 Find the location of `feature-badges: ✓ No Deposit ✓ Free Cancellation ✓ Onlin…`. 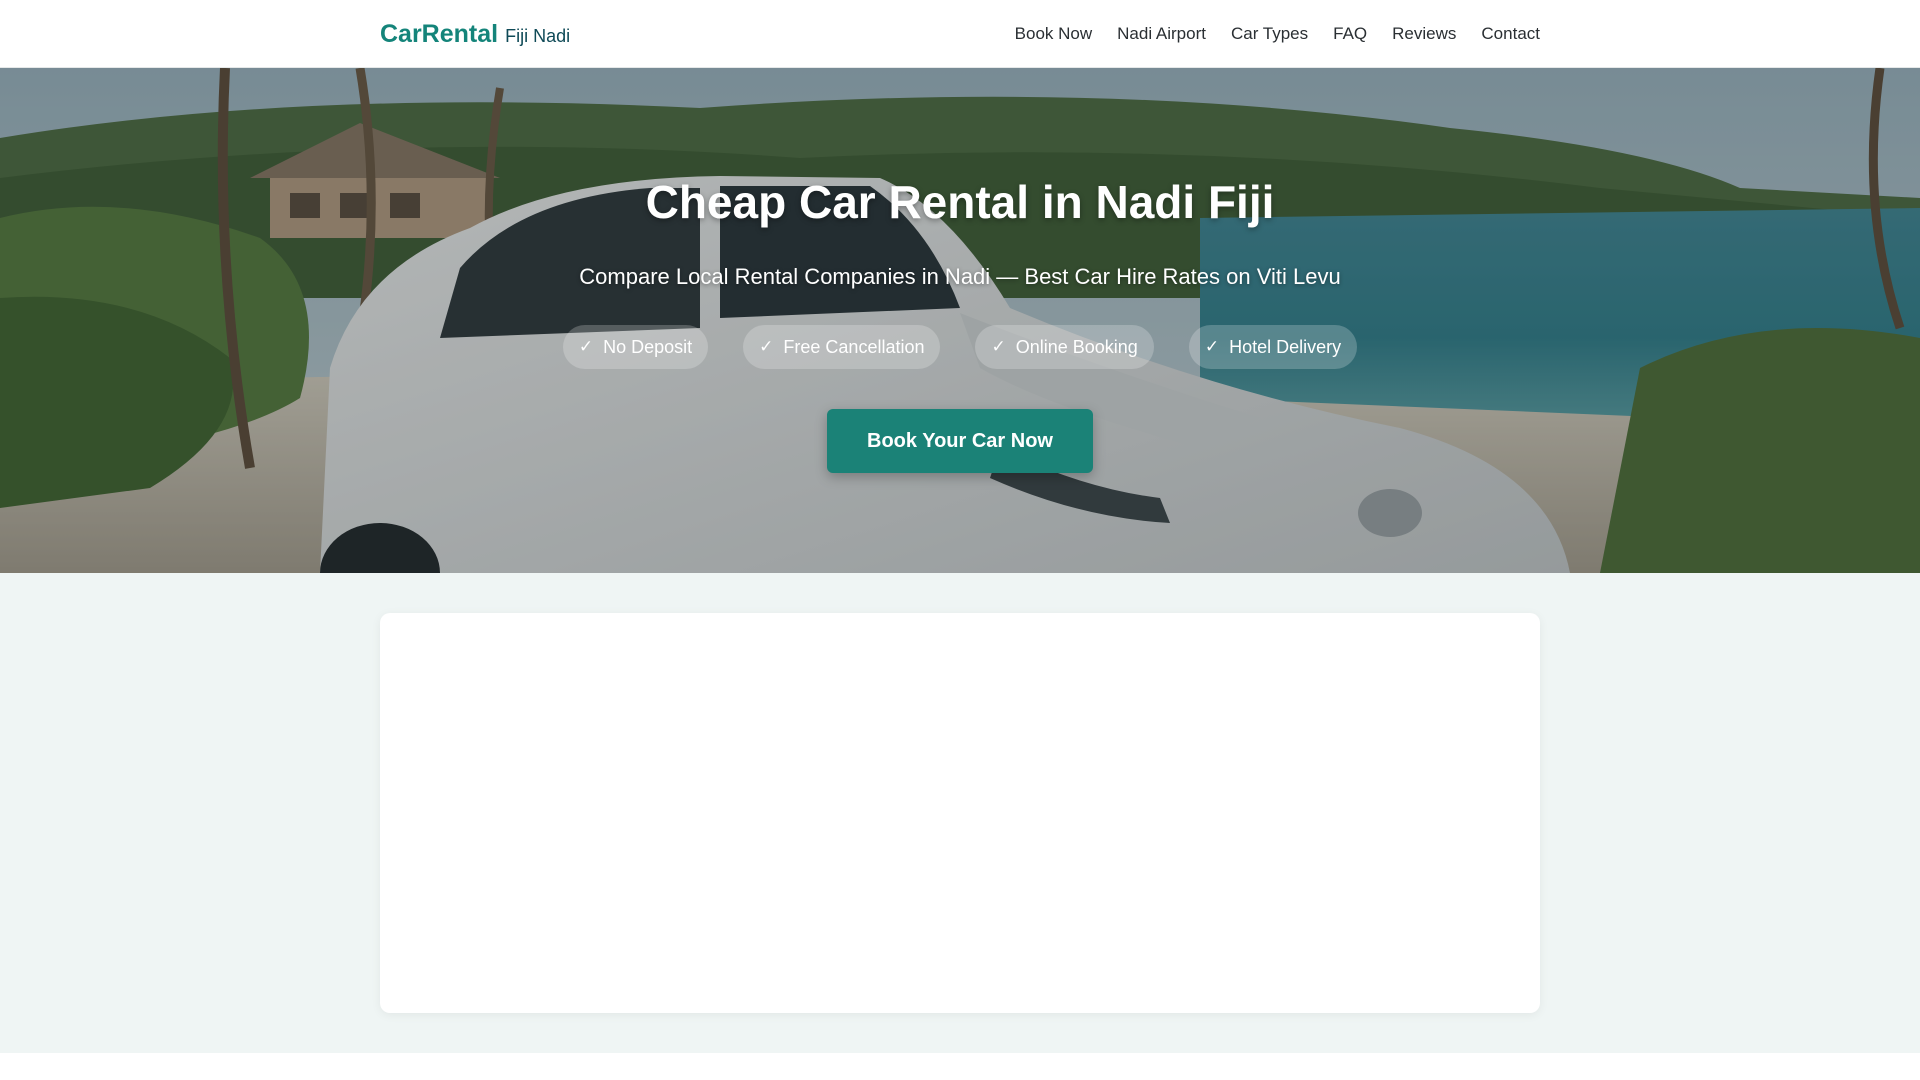

feature-badges: ✓ No Deposit ✓ Free Cancellation ✓ Onlin… is located at coordinates (960, 347).